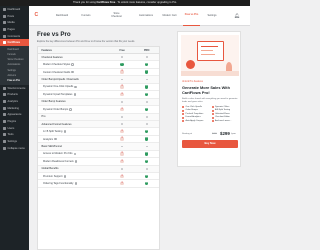 The height and width of the screenshot is (250, 320). Describe the element at coordinates (14, 16) in the screenshot. I see `sidebar-item-posts: Posts` at that location.